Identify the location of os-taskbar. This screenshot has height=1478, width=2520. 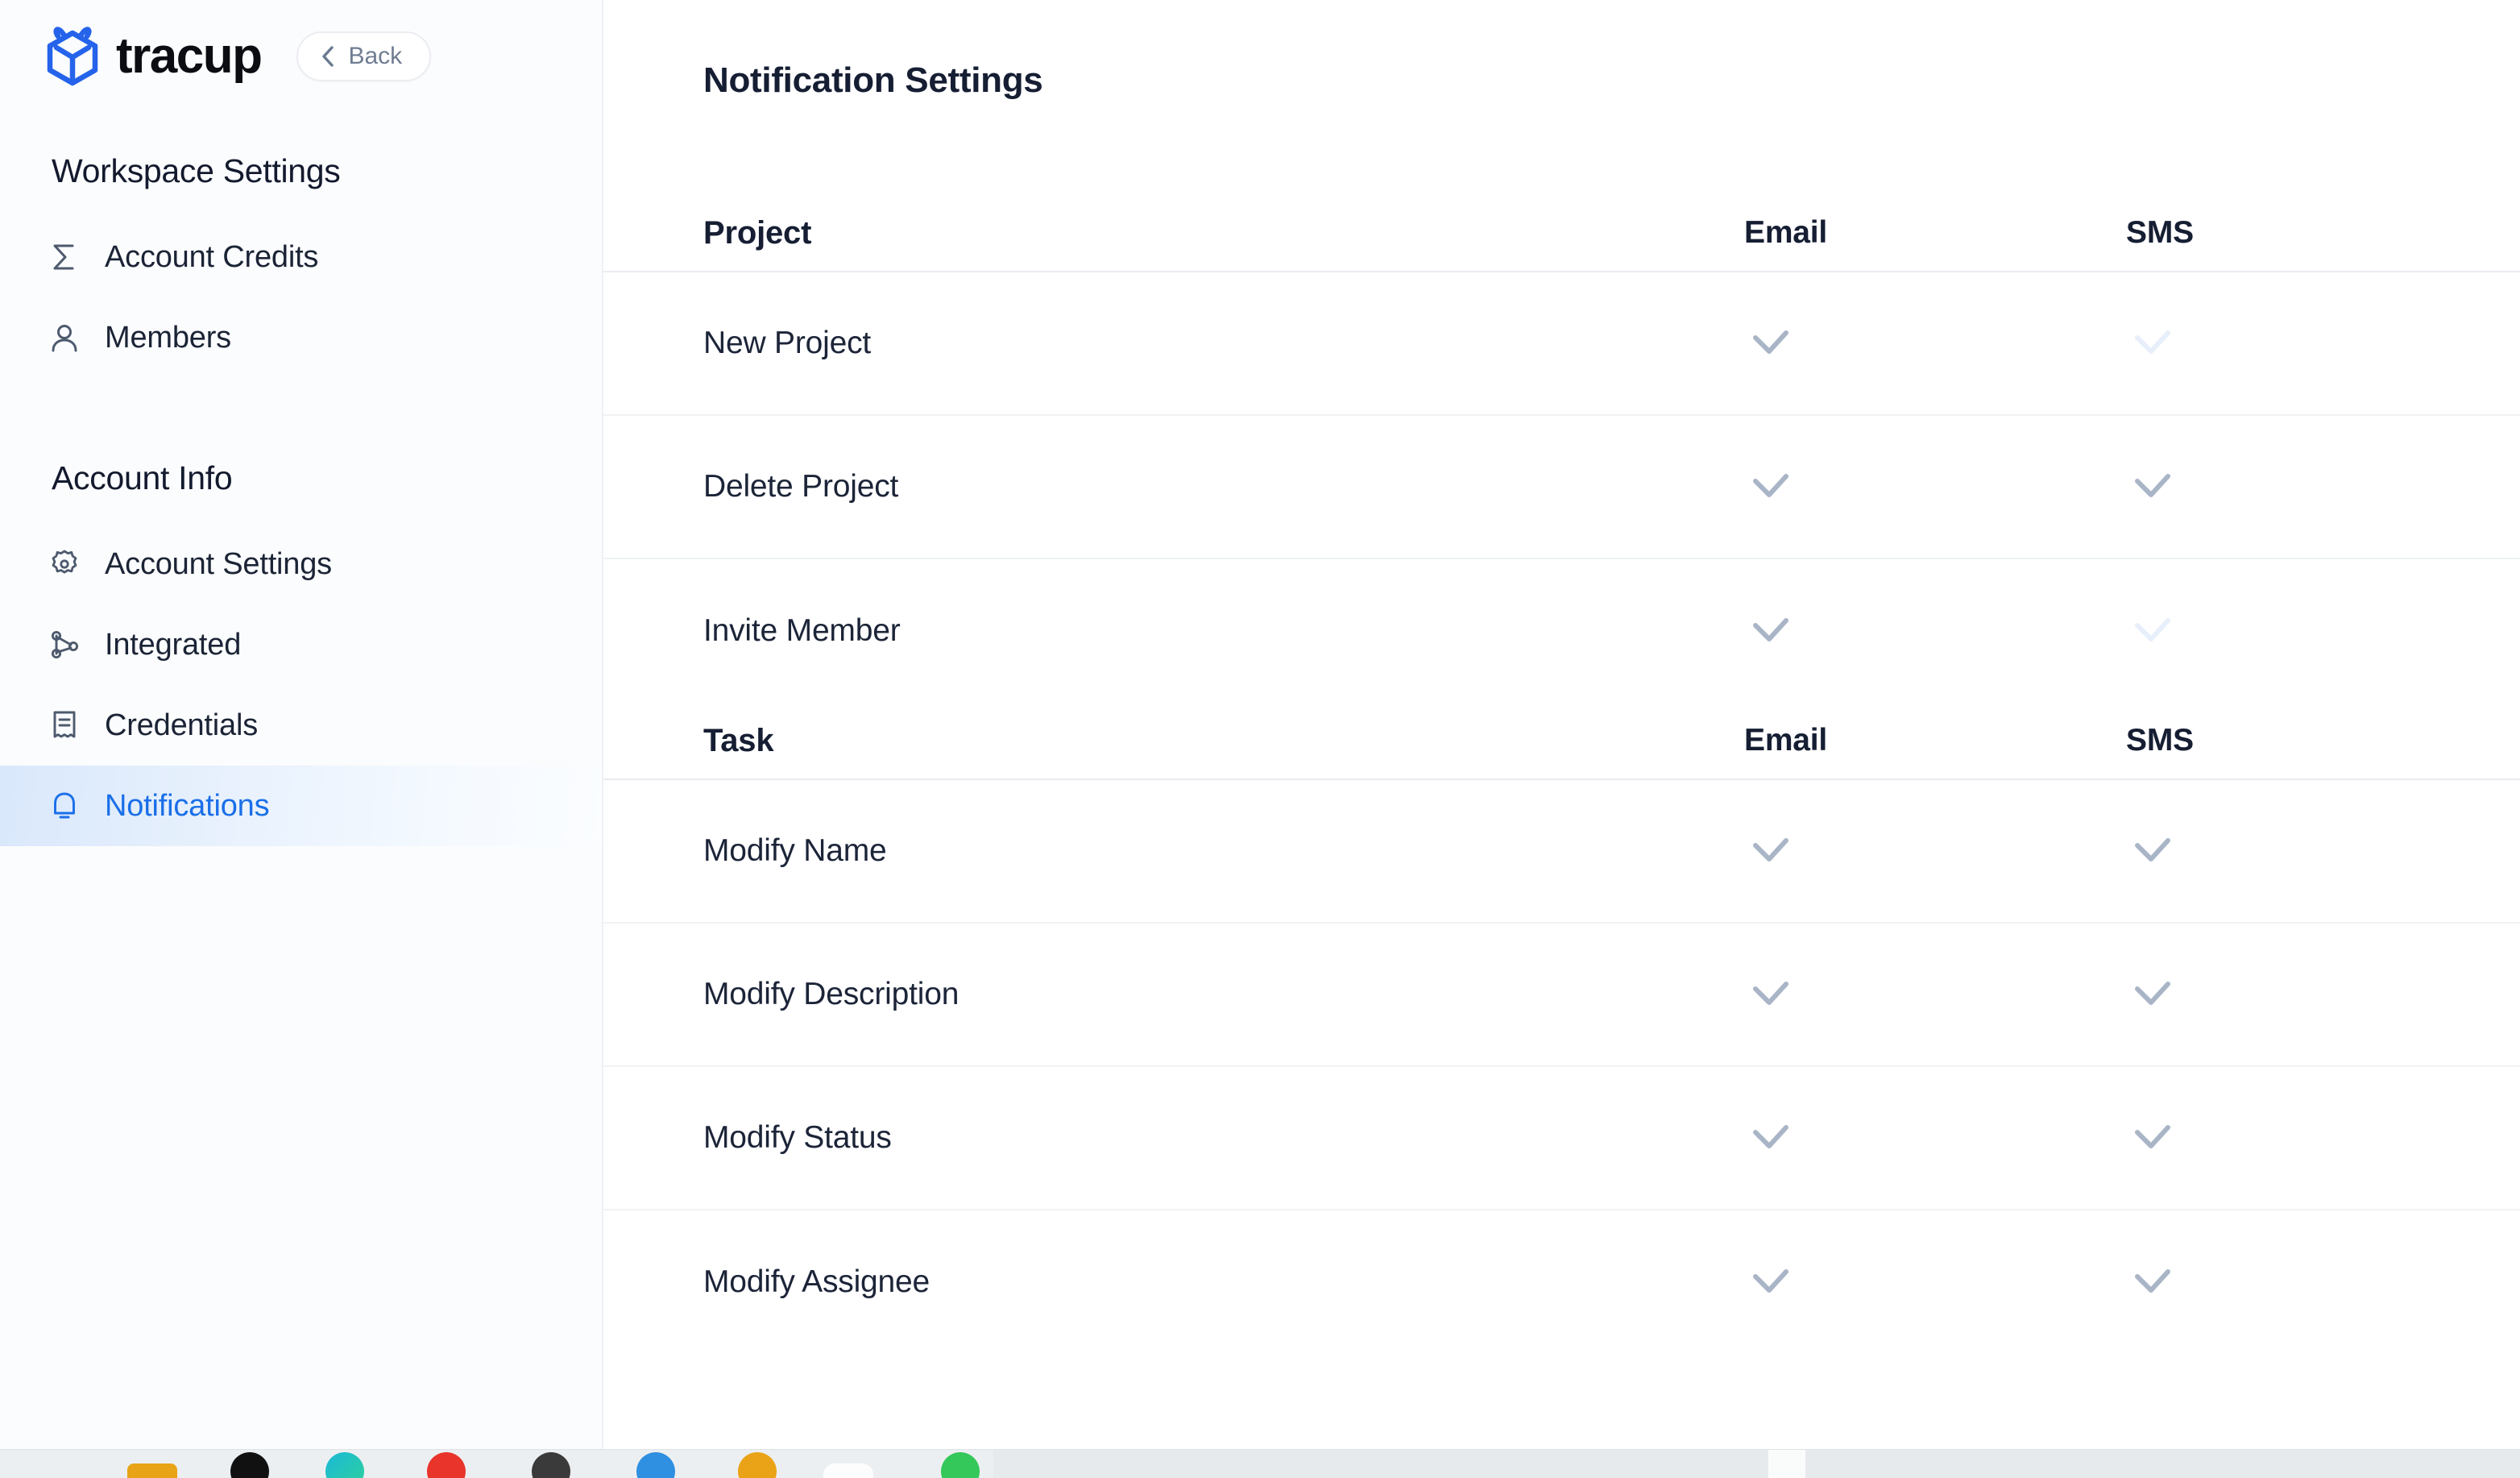
(1260, 1463).